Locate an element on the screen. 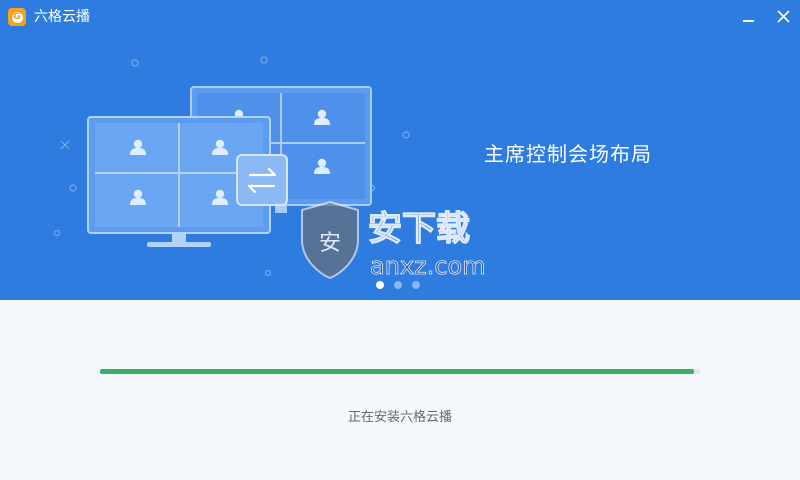 This screenshot has height=480, width=800. close-icon is located at coordinates (783, 16).